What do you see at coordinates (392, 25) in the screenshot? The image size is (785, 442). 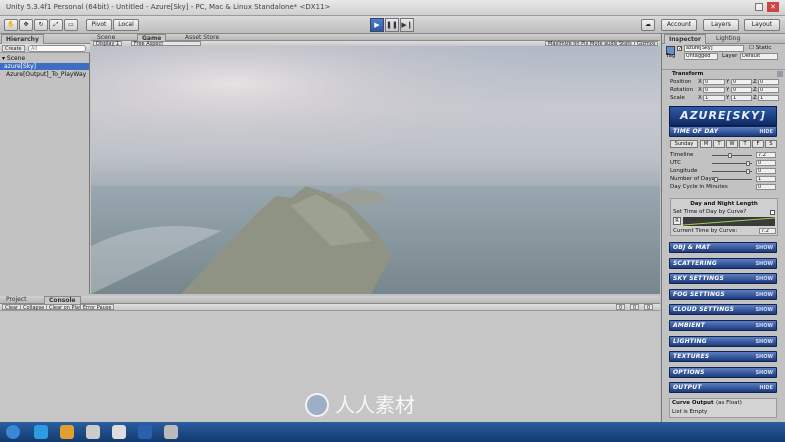 I see `pause-button: ❚❚` at bounding box center [392, 25].